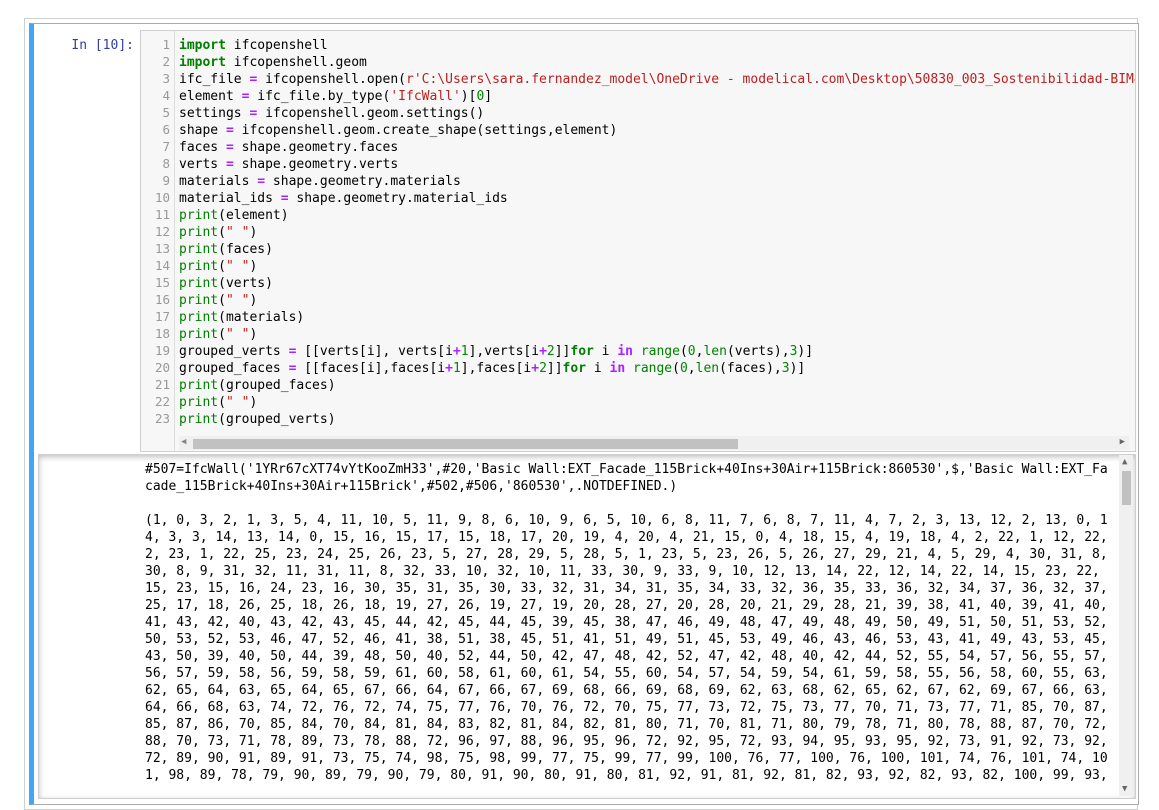 The height and width of the screenshot is (810, 1159). Describe the element at coordinates (162, 231) in the screenshot. I see `line-number: 12` at that location.